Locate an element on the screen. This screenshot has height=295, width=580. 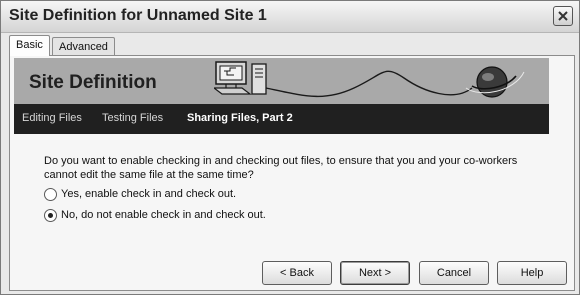
radio-yes is located at coordinates (50, 194).